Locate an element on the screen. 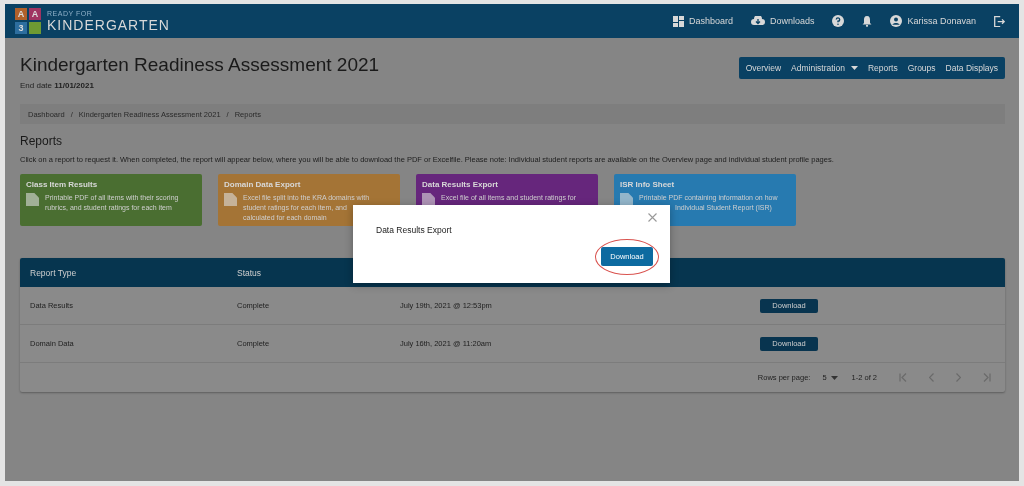 The image size is (1024, 486). section-heading: Reports is located at coordinates (42, 141).